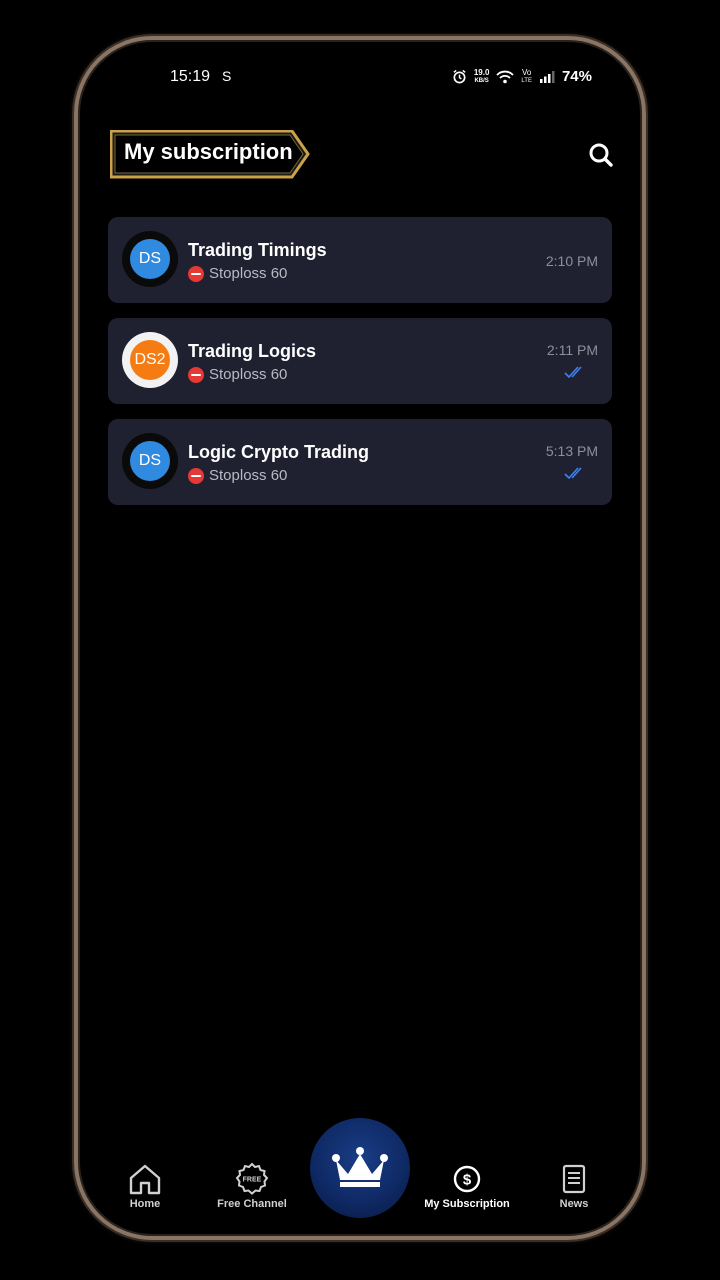 The height and width of the screenshot is (1280, 720). I want to click on status-bar: 15:19 S 19.0 KB/S Vo LTE 74%, so click(360, 79).